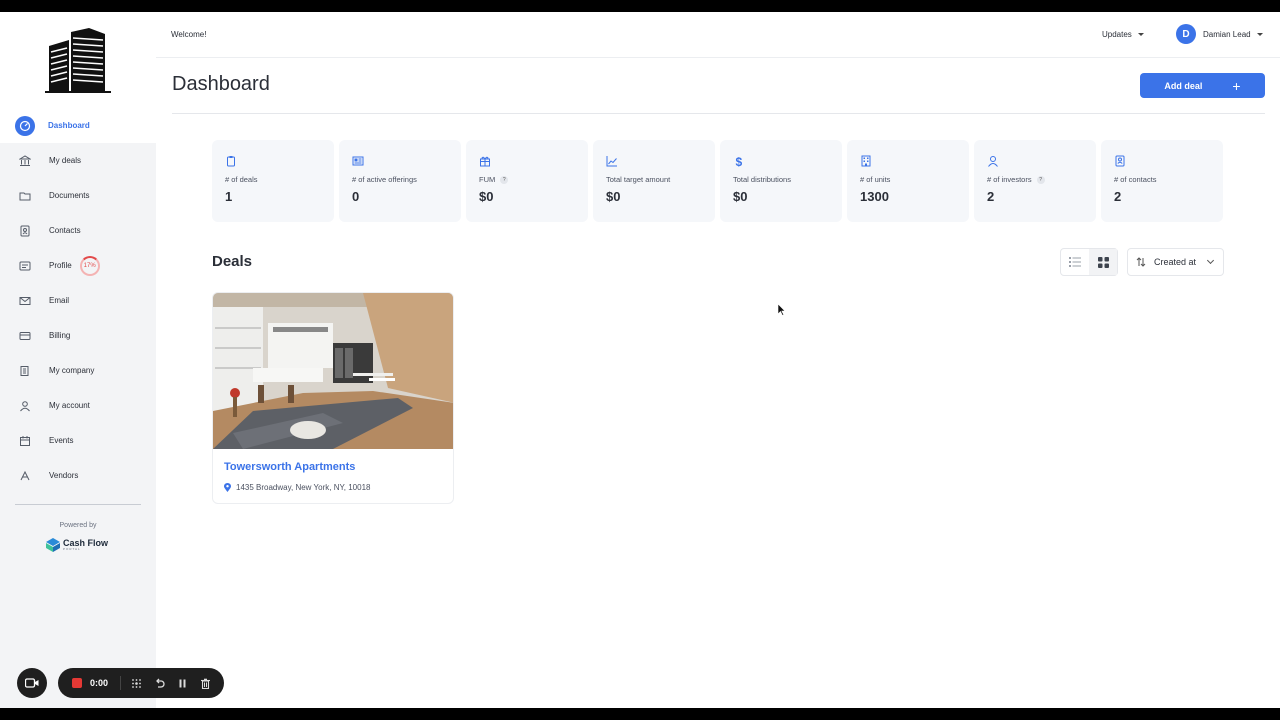 The image size is (1280, 720). I want to click on gauge-icon, so click(25, 125).